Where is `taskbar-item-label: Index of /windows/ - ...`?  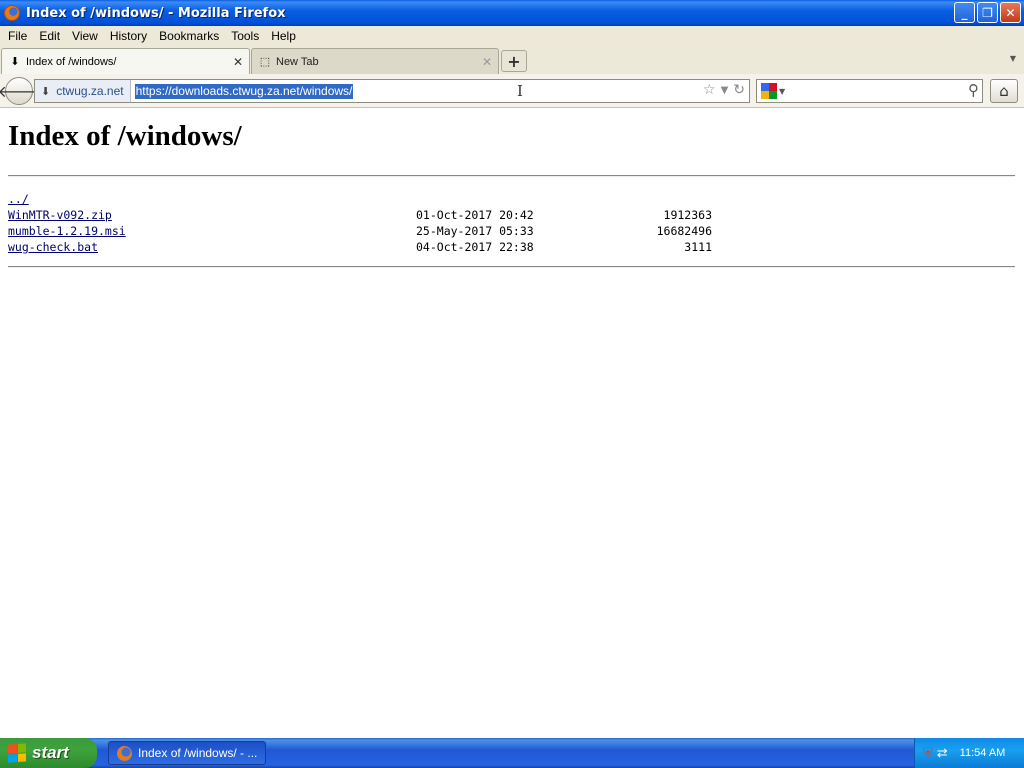
taskbar-item-label: Index of /windows/ - ... is located at coordinates (198, 753).